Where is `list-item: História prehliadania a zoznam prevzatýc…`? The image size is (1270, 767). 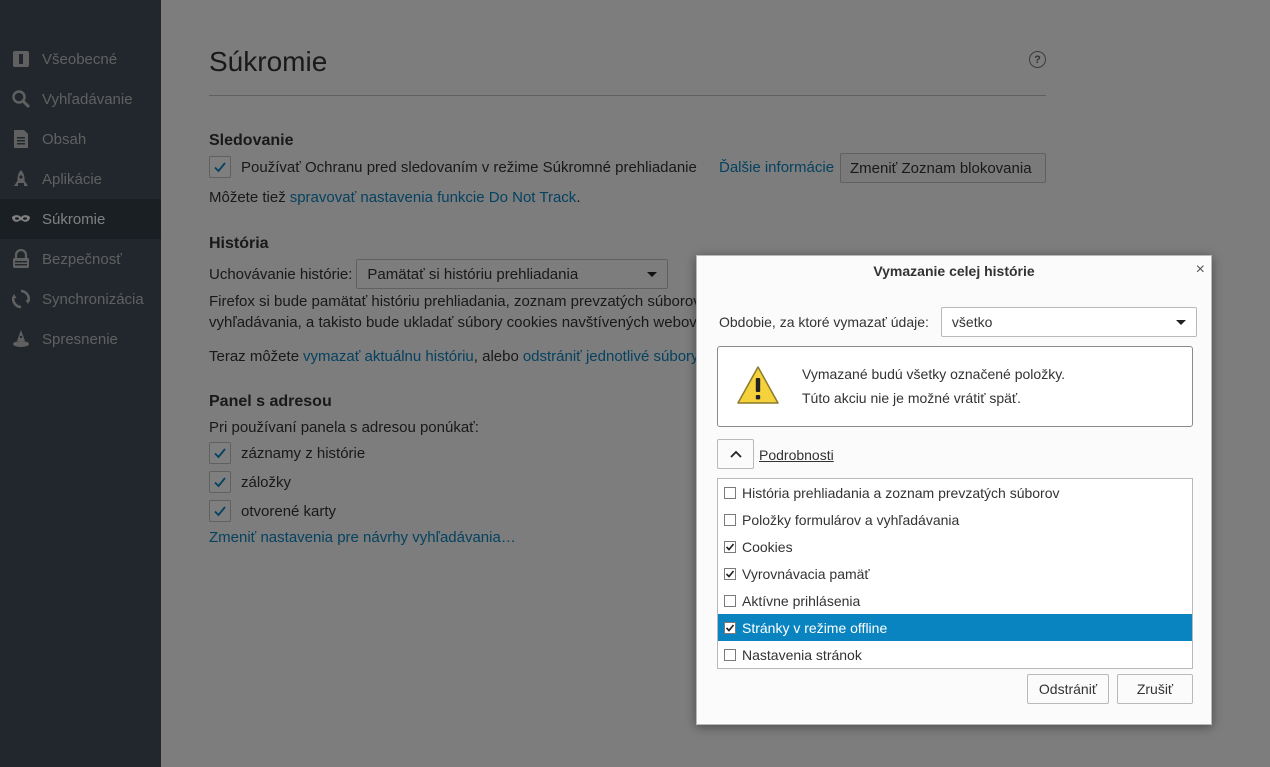
list-item: História prehliadania a zoznam prevzatýc… is located at coordinates (955, 492).